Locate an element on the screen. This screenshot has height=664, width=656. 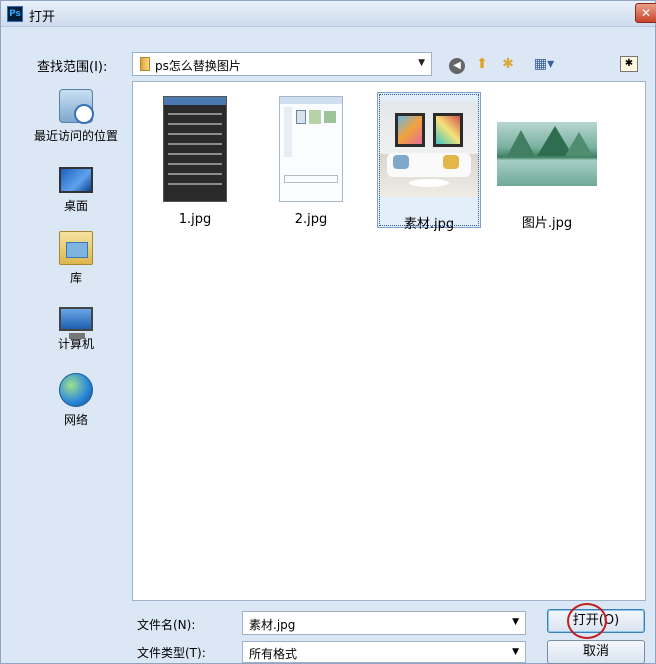
library-icon is located at coordinates (76, 248).